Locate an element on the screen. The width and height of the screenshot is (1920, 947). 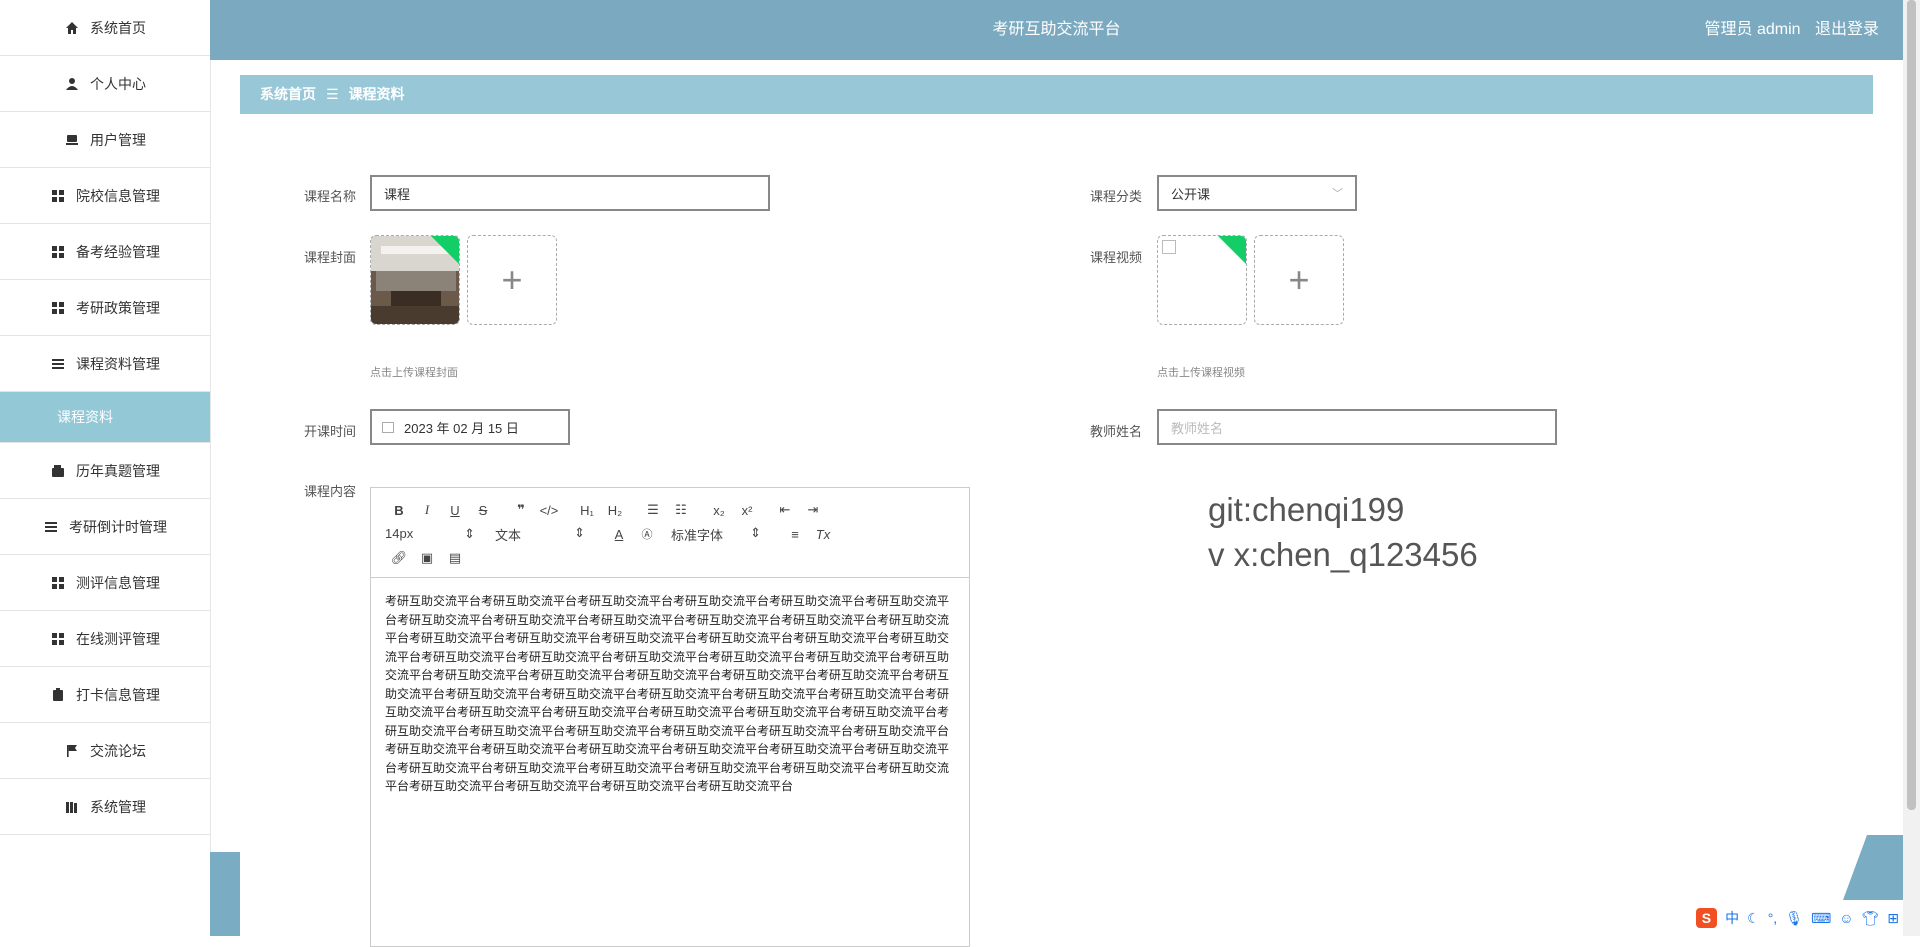
align-icon: ≡ is located at coordinates (795, 534).